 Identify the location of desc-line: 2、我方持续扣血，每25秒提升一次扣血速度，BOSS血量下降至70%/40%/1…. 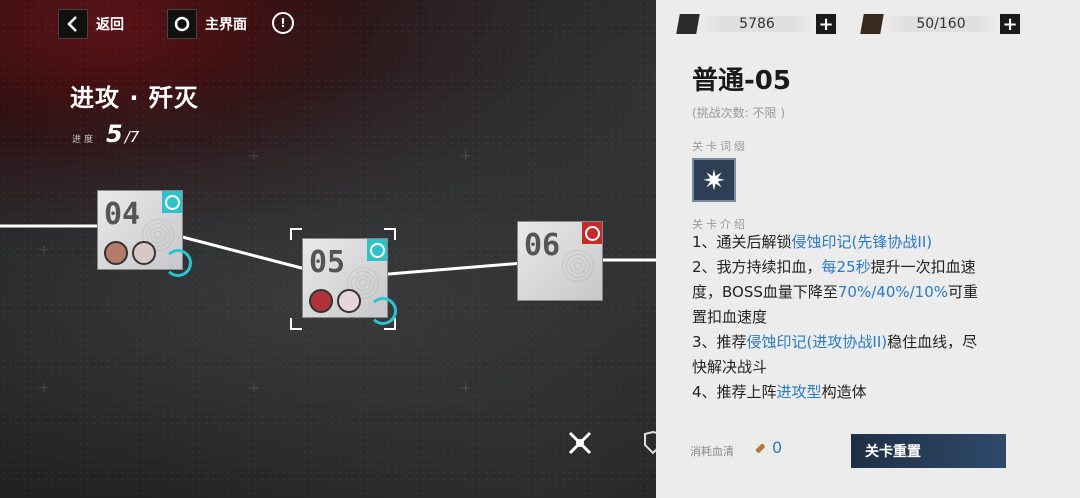
(835, 292).